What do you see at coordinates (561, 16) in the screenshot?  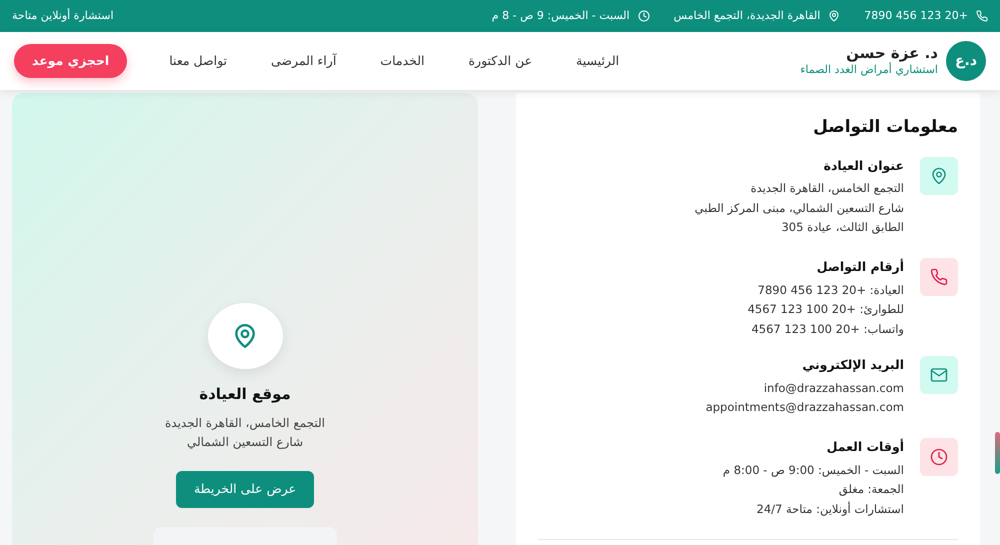 I see `topbar-text: السبت - الخميس: 9 ص - 8 م` at bounding box center [561, 16].